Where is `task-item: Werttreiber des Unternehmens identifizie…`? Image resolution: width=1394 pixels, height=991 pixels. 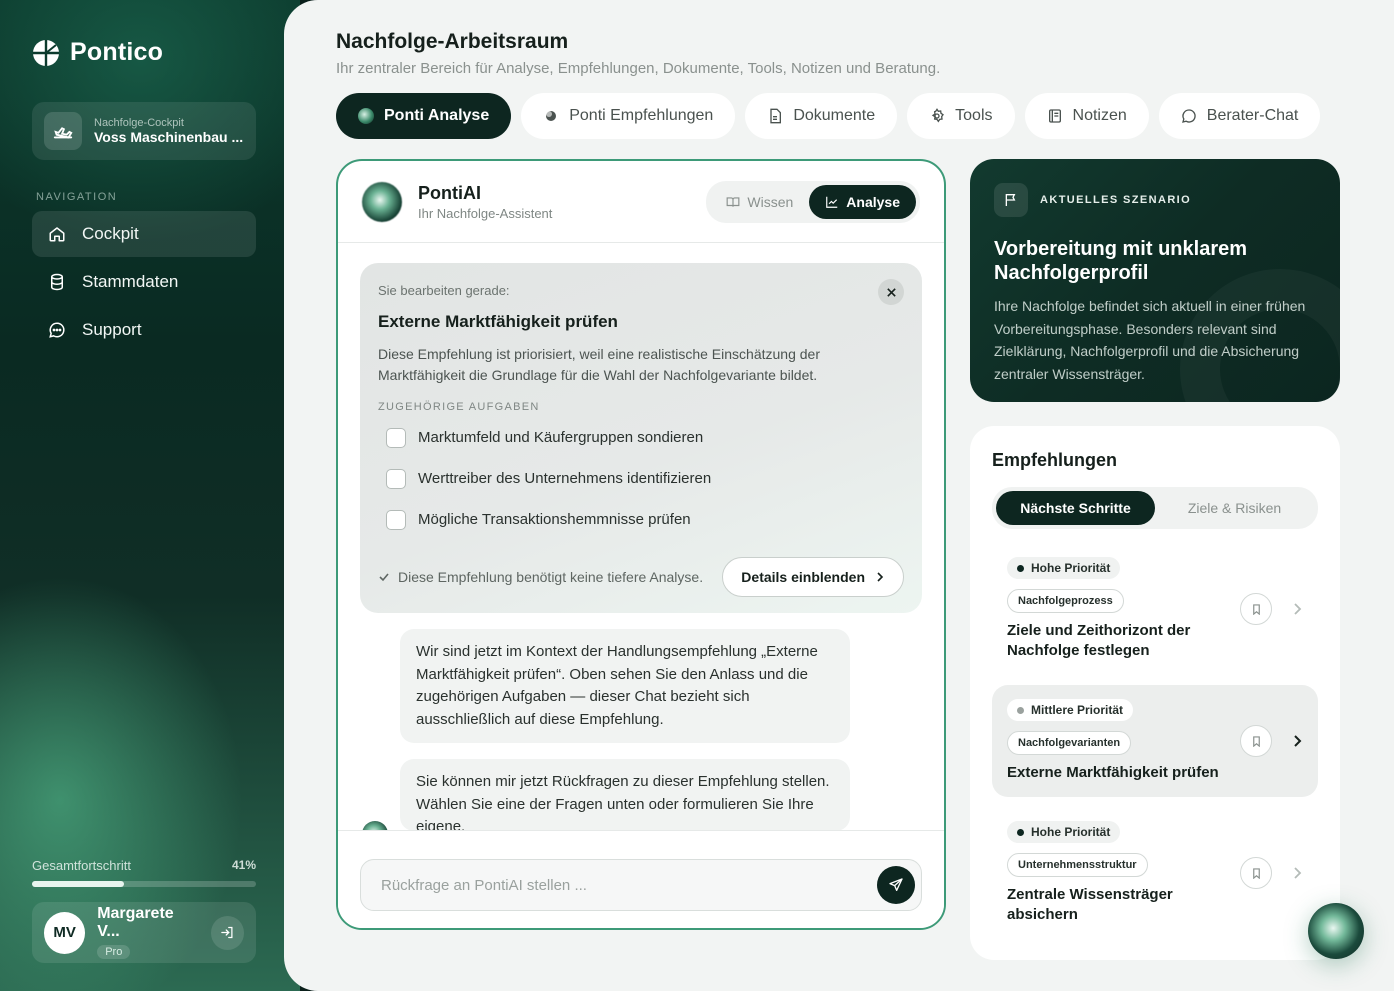
task-item: Werttreiber des Unternehmens identifizie… is located at coordinates (641, 478).